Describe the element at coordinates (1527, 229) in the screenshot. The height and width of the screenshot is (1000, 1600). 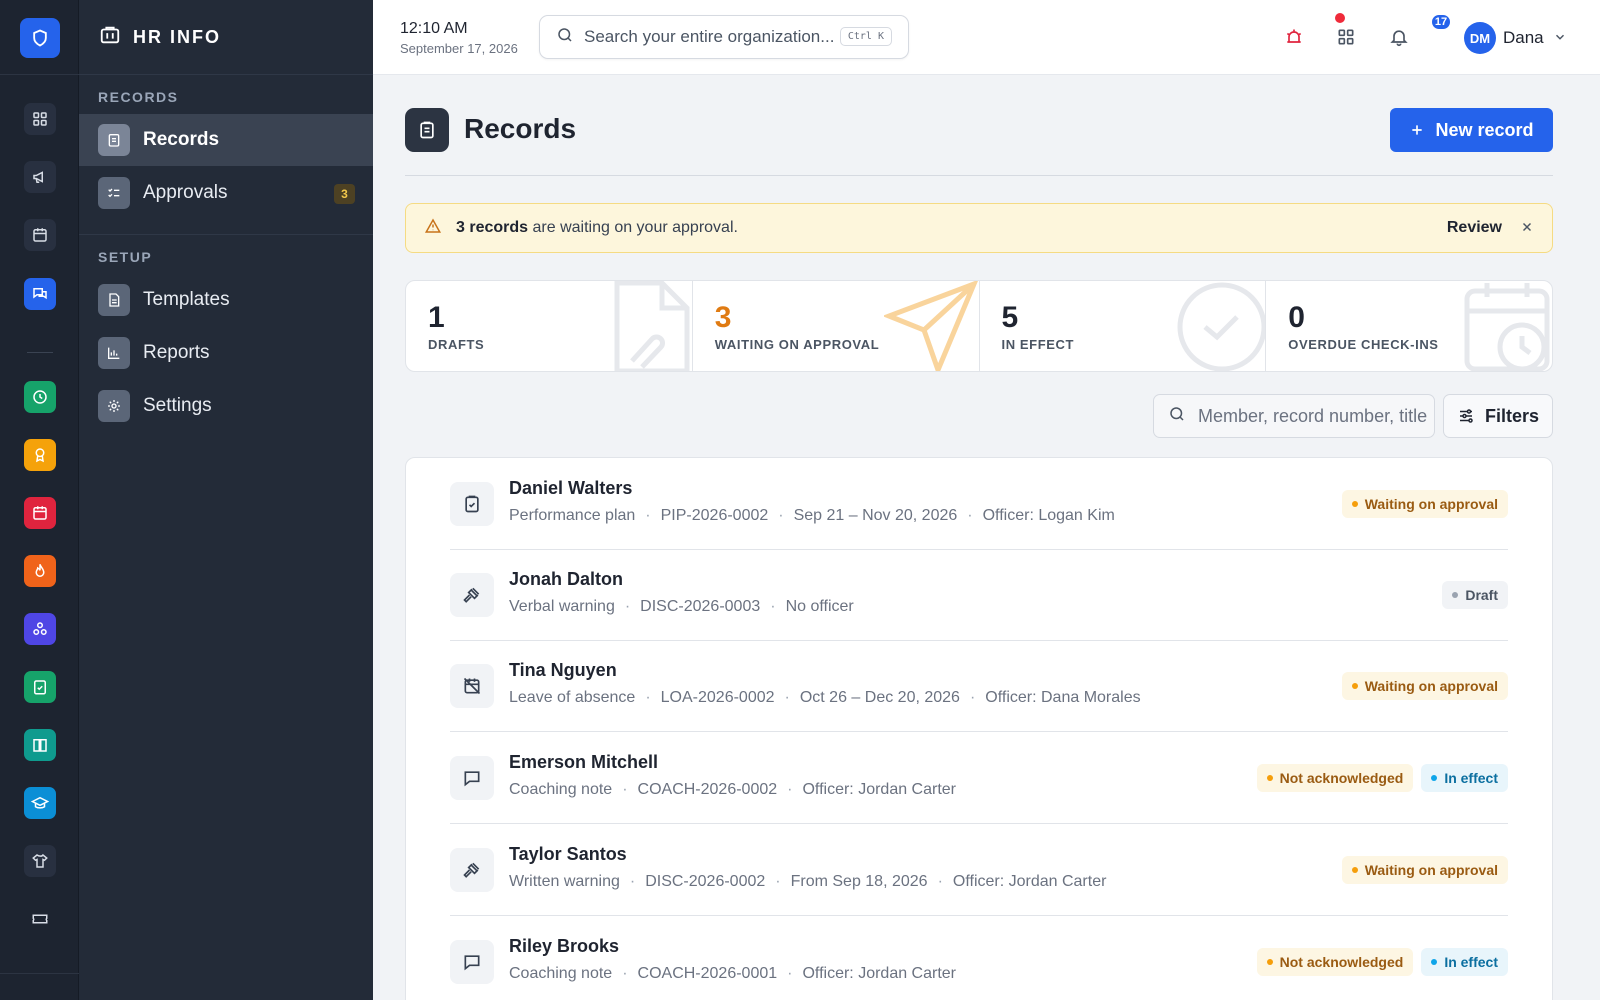
I see `close-icon` at that location.